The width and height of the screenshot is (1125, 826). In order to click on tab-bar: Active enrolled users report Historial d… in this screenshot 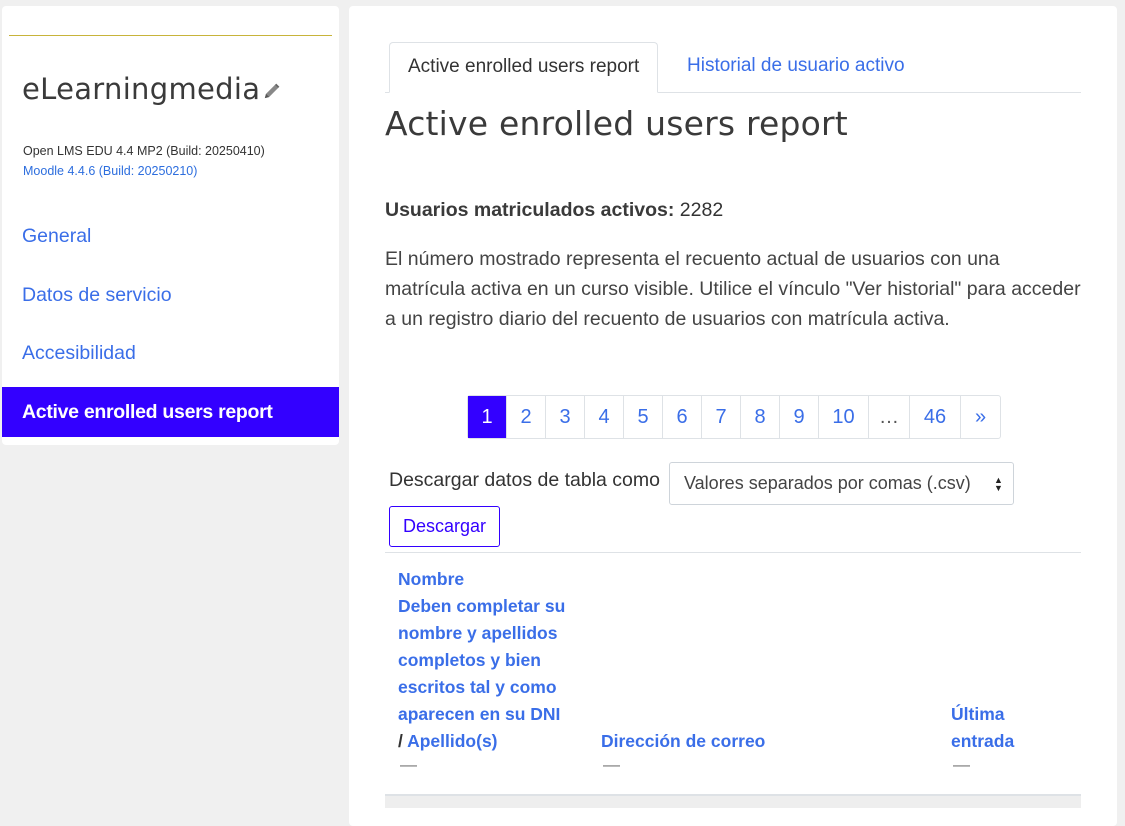, I will do `click(733, 67)`.